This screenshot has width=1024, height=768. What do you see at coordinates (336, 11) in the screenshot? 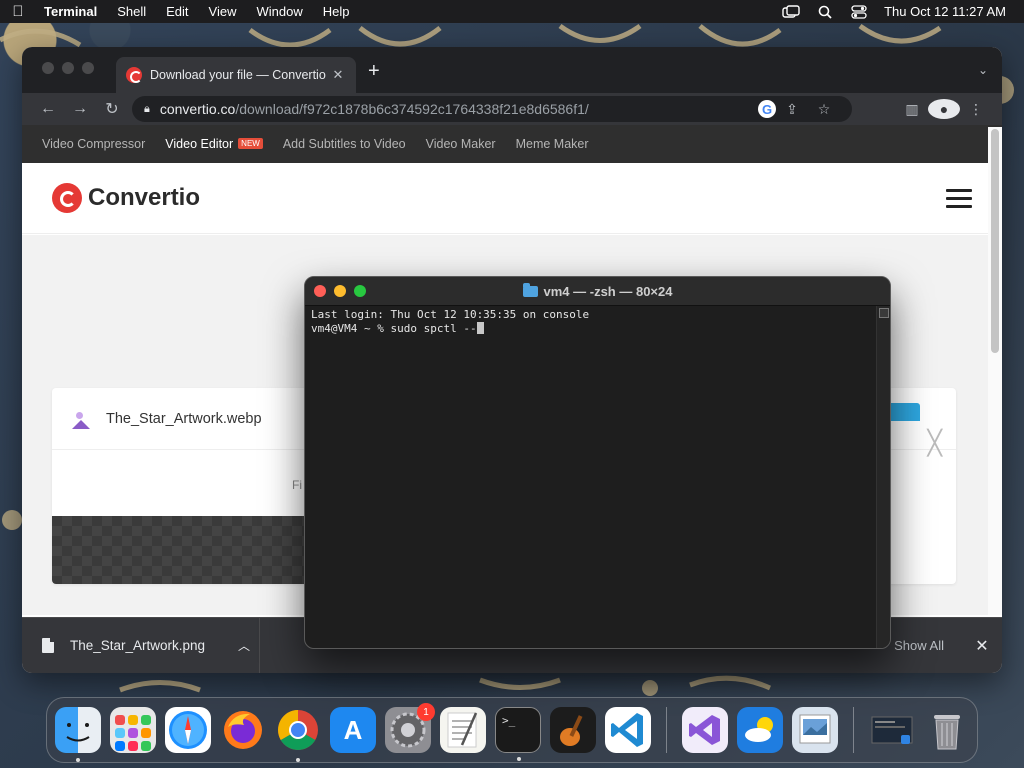
I see `menu-help: Help` at bounding box center [336, 11].